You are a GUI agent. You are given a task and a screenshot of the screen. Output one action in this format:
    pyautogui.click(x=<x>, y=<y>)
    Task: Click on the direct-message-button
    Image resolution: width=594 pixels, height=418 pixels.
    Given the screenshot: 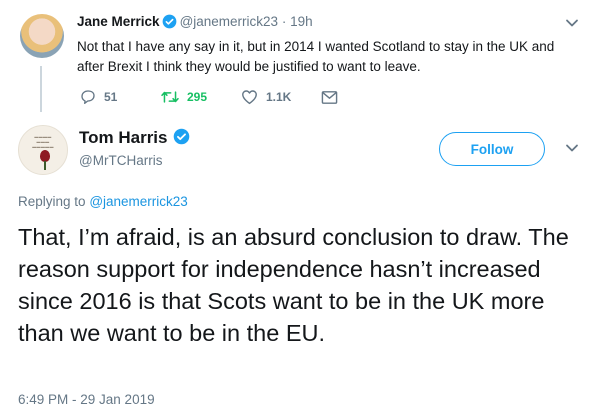 What is the action you would take?
    pyautogui.click(x=333, y=97)
    